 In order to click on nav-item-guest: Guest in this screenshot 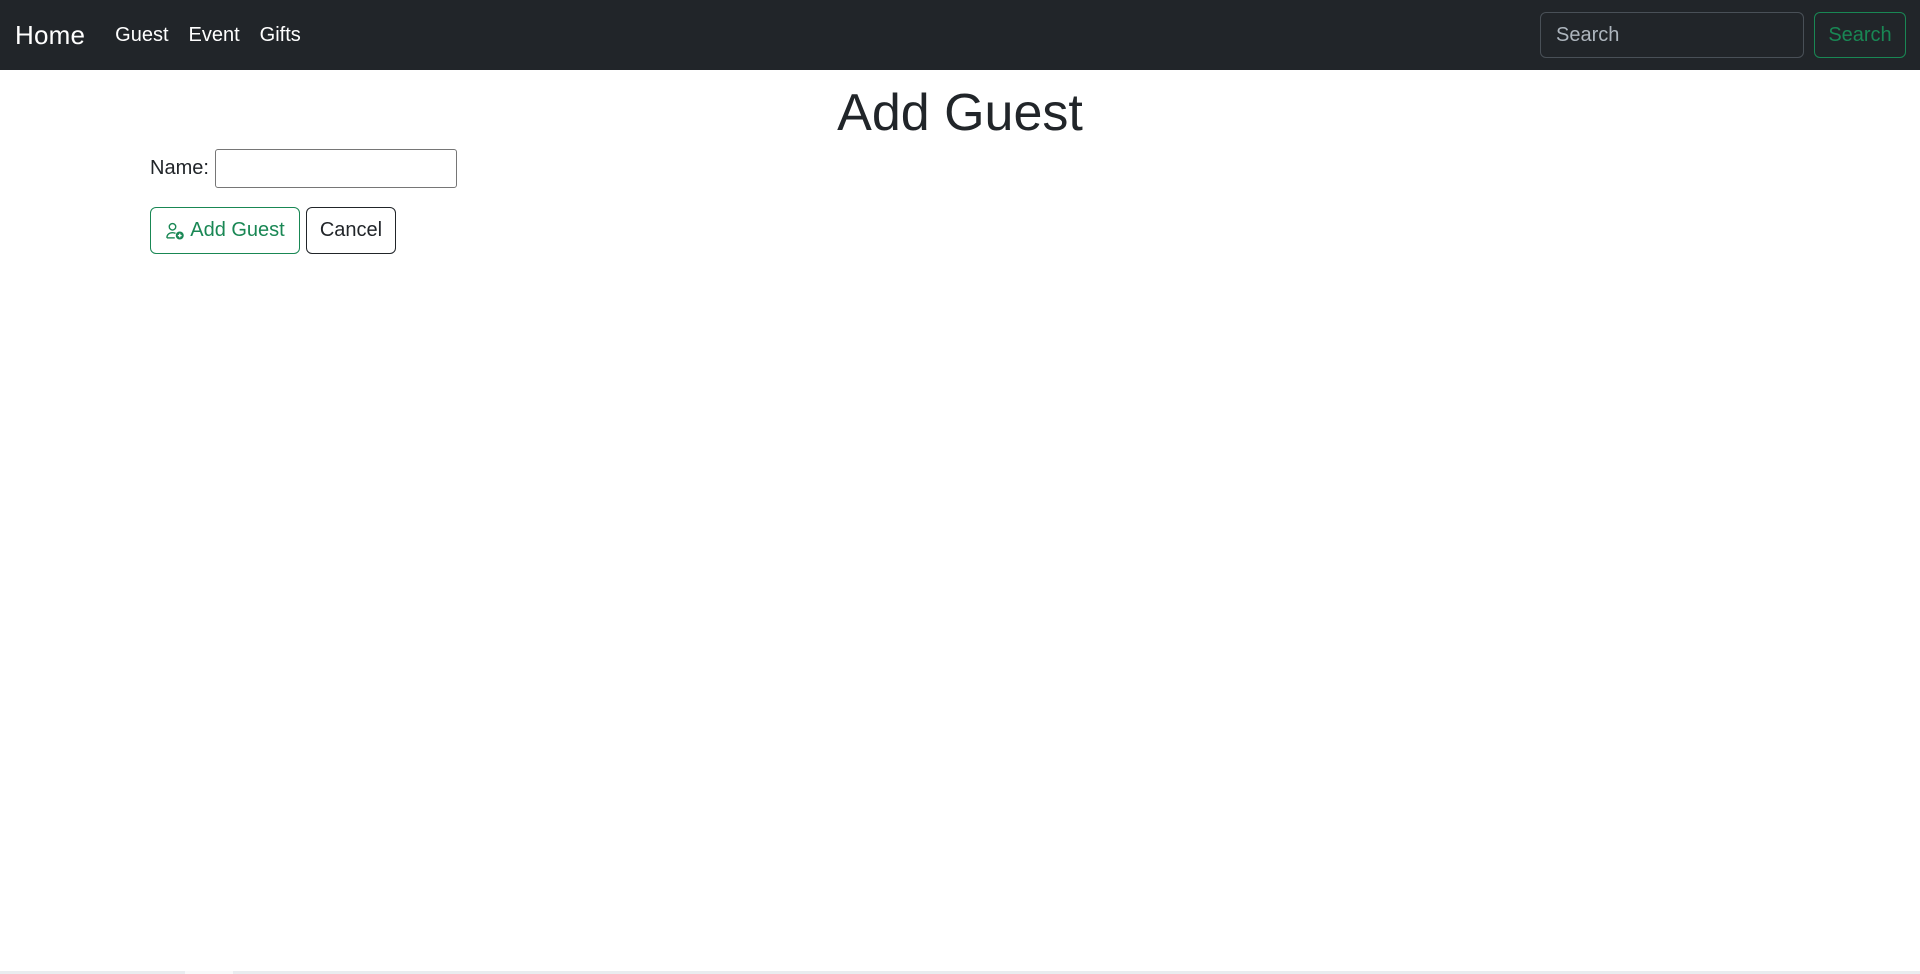, I will do `click(141, 35)`.